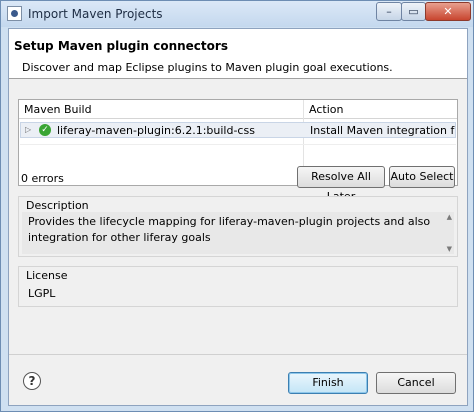 The width and height of the screenshot is (474, 412). I want to click on scroll-down-icon: ▼, so click(449, 249).